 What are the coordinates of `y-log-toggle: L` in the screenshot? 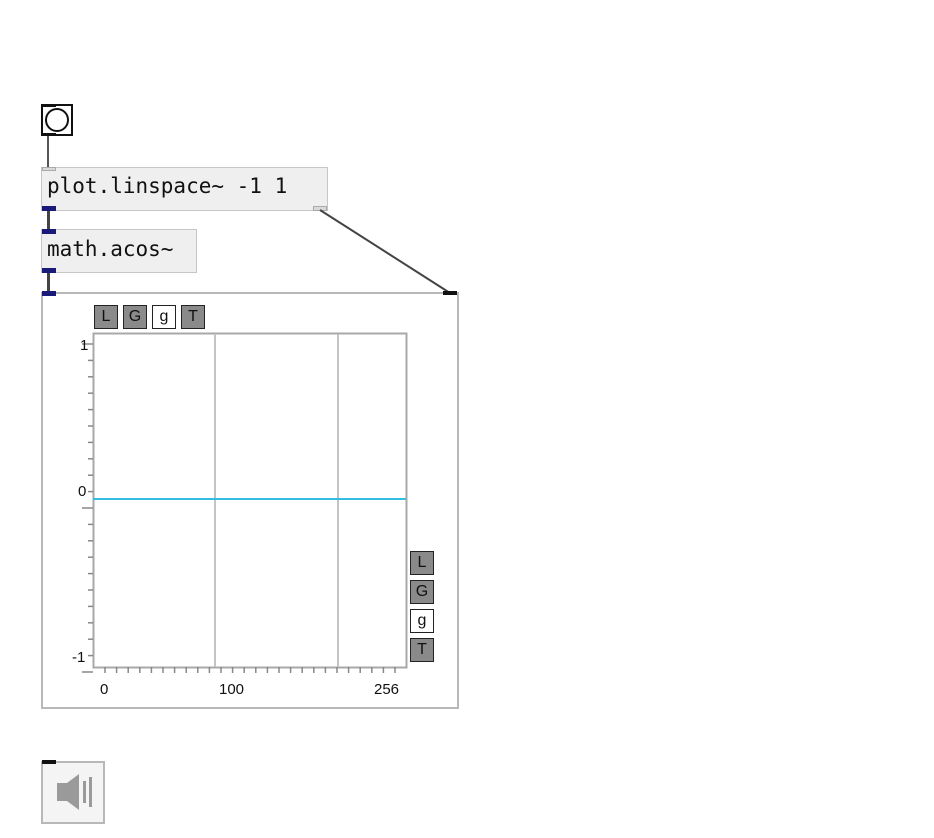 It's located at (422, 563).